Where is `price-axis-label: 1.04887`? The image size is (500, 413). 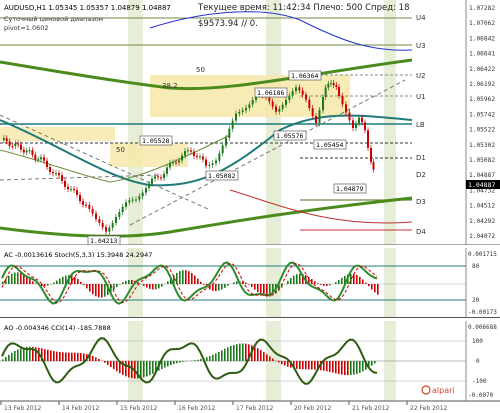 price-axis-label: 1.04887 is located at coordinates (482, 175).